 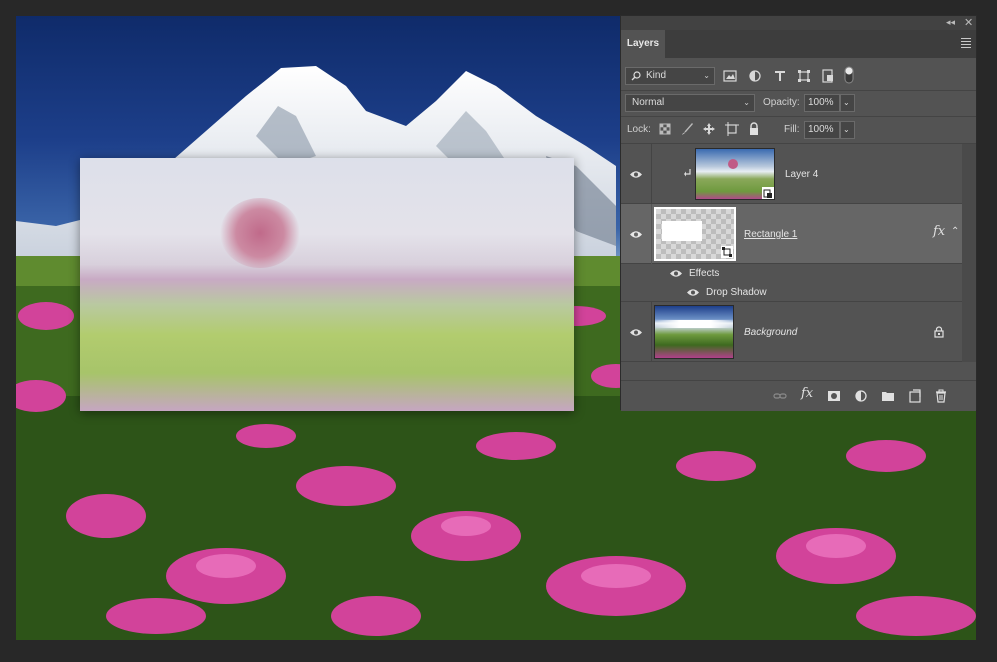 What do you see at coordinates (704, 273) in the screenshot?
I see `effects-label: Effects` at bounding box center [704, 273].